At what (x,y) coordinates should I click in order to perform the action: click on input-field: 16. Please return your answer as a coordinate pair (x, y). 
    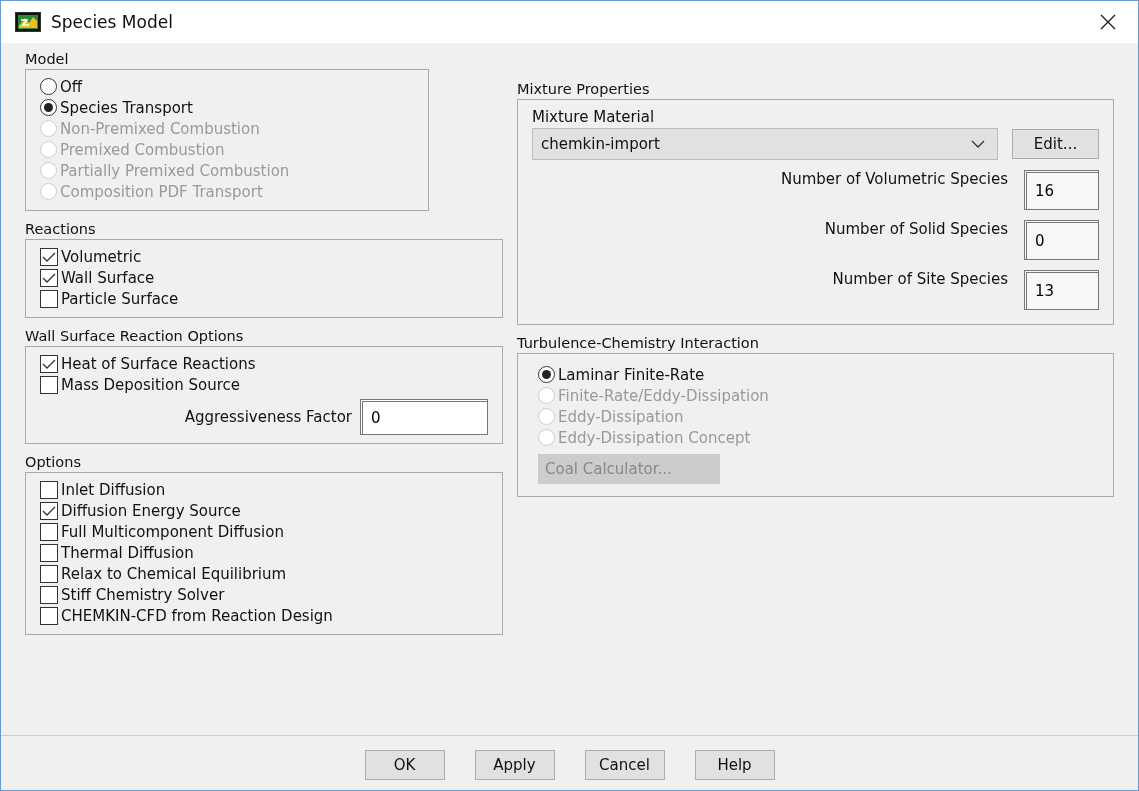
    Looking at the image, I should click on (1061, 190).